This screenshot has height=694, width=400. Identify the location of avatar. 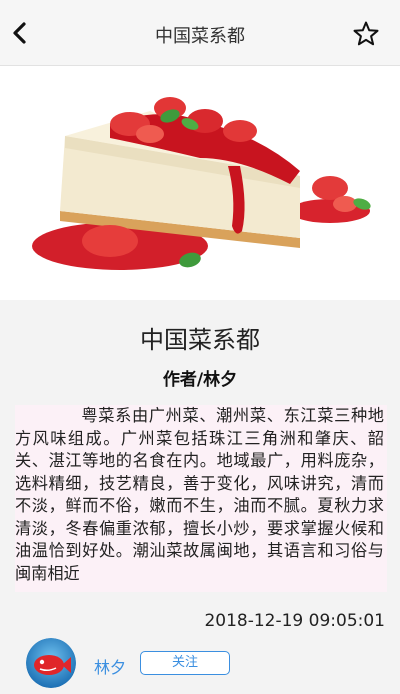
(51, 663).